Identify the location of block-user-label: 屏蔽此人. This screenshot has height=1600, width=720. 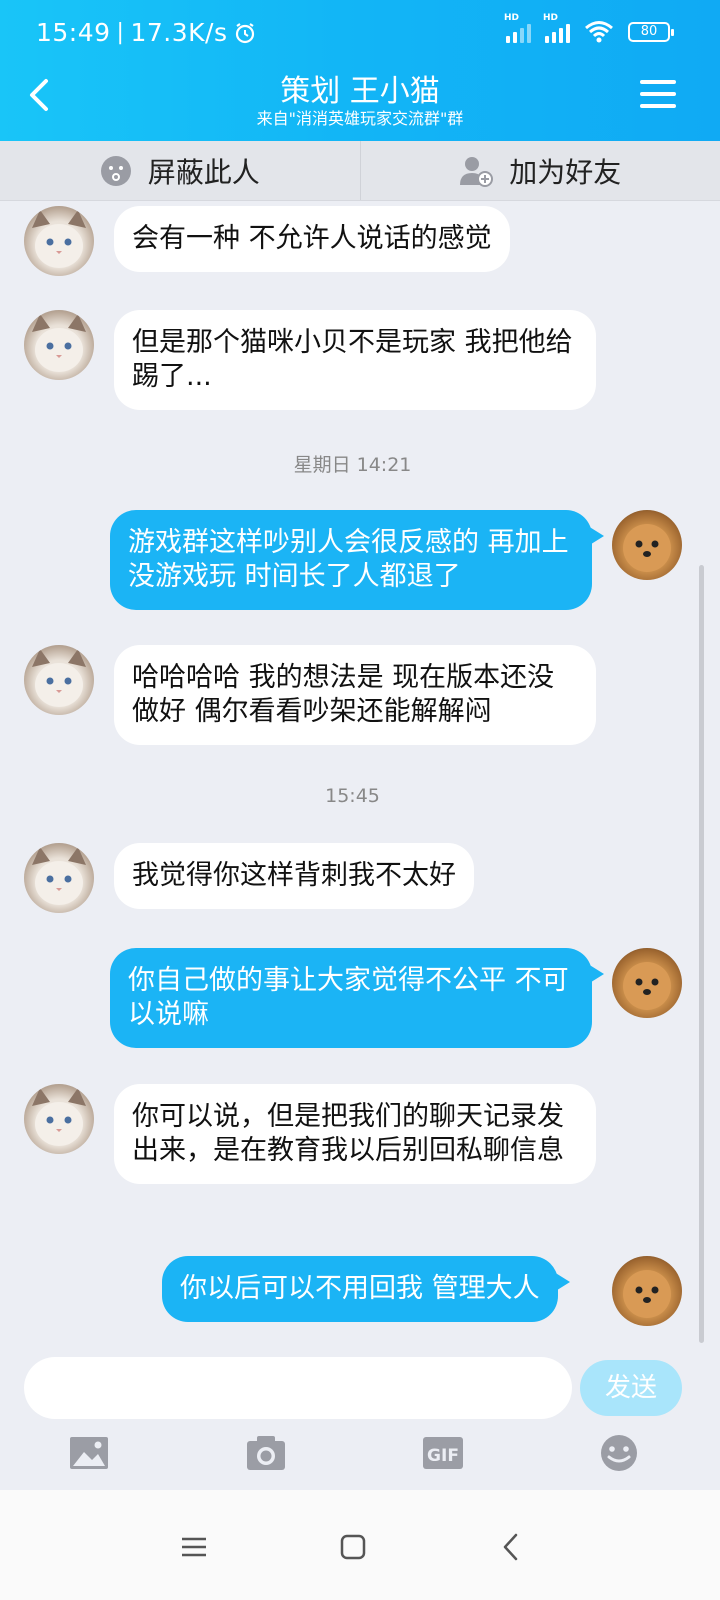
(203, 172).